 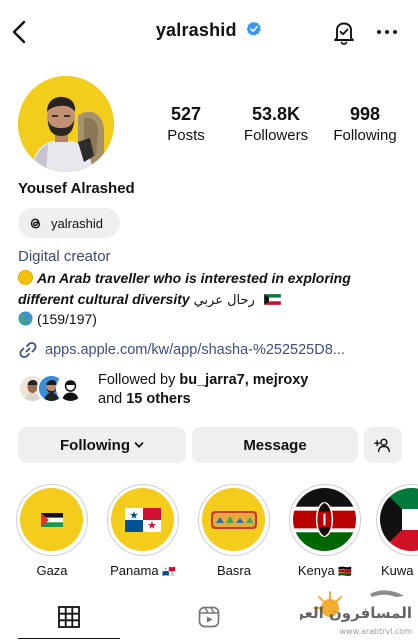 I want to click on posts-label: Posts, so click(x=186, y=135).